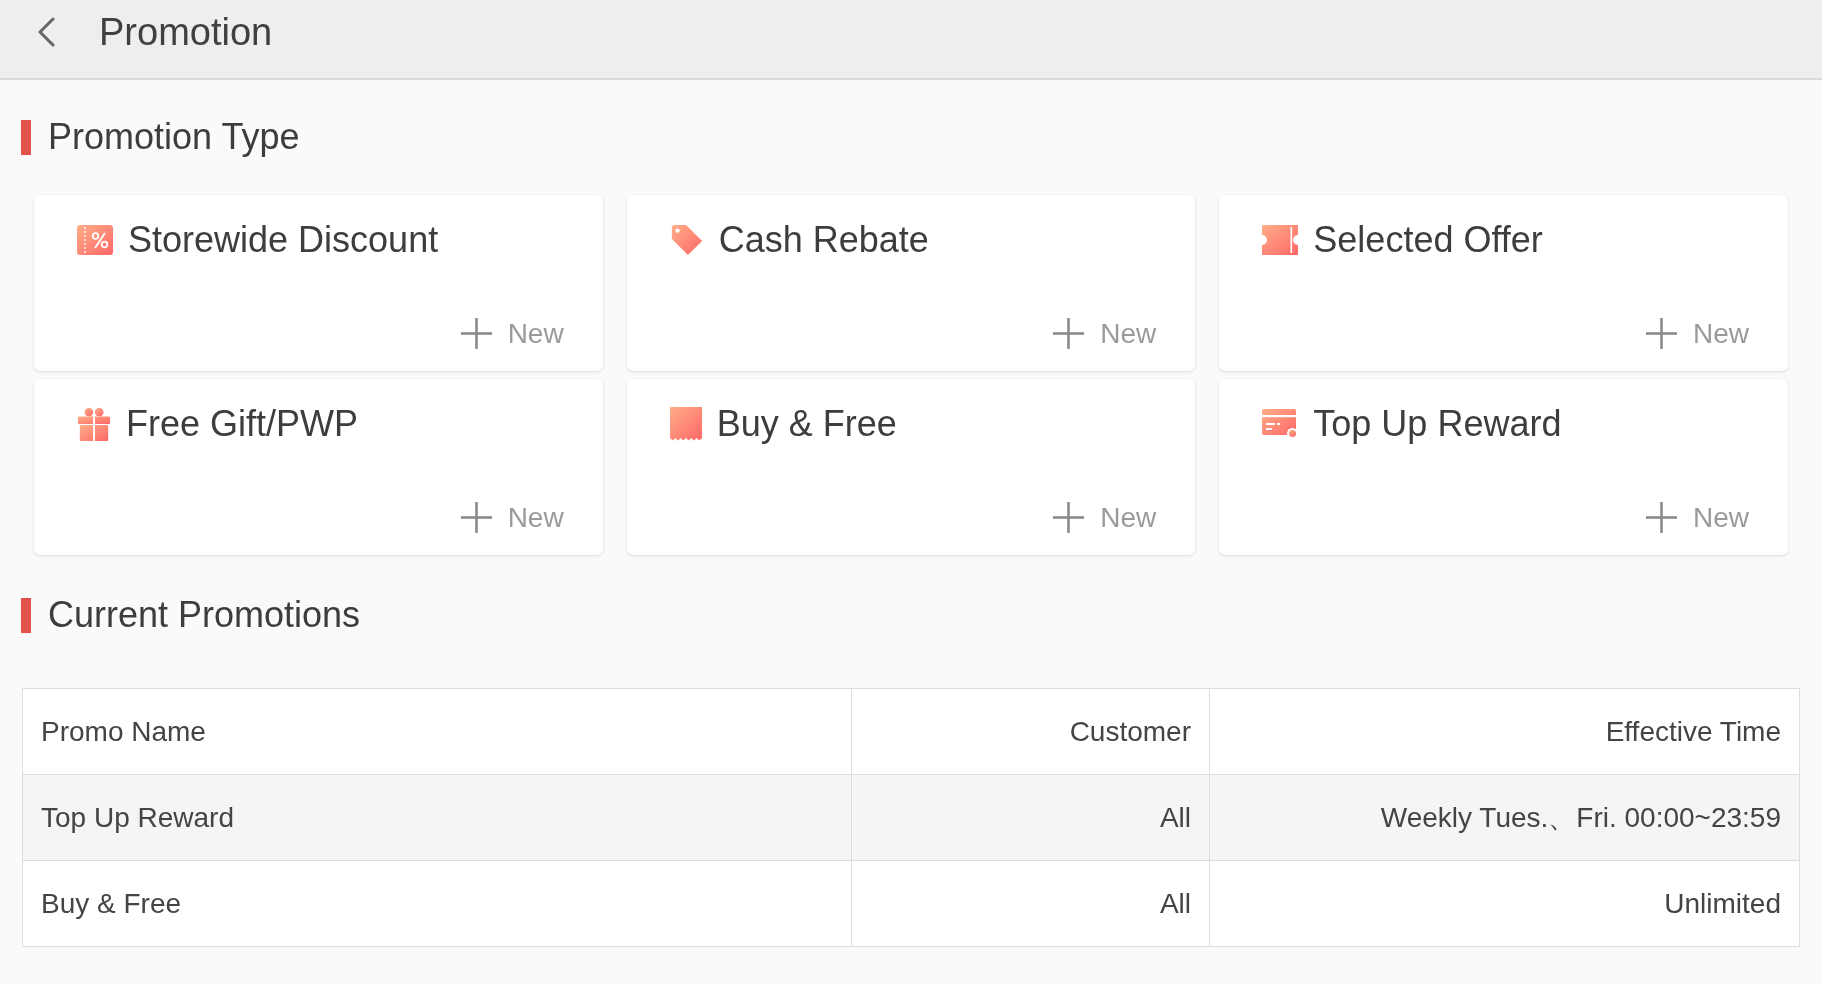  Describe the element at coordinates (686, 240) in the screenshot. I see `price-tag-icon` at that location.